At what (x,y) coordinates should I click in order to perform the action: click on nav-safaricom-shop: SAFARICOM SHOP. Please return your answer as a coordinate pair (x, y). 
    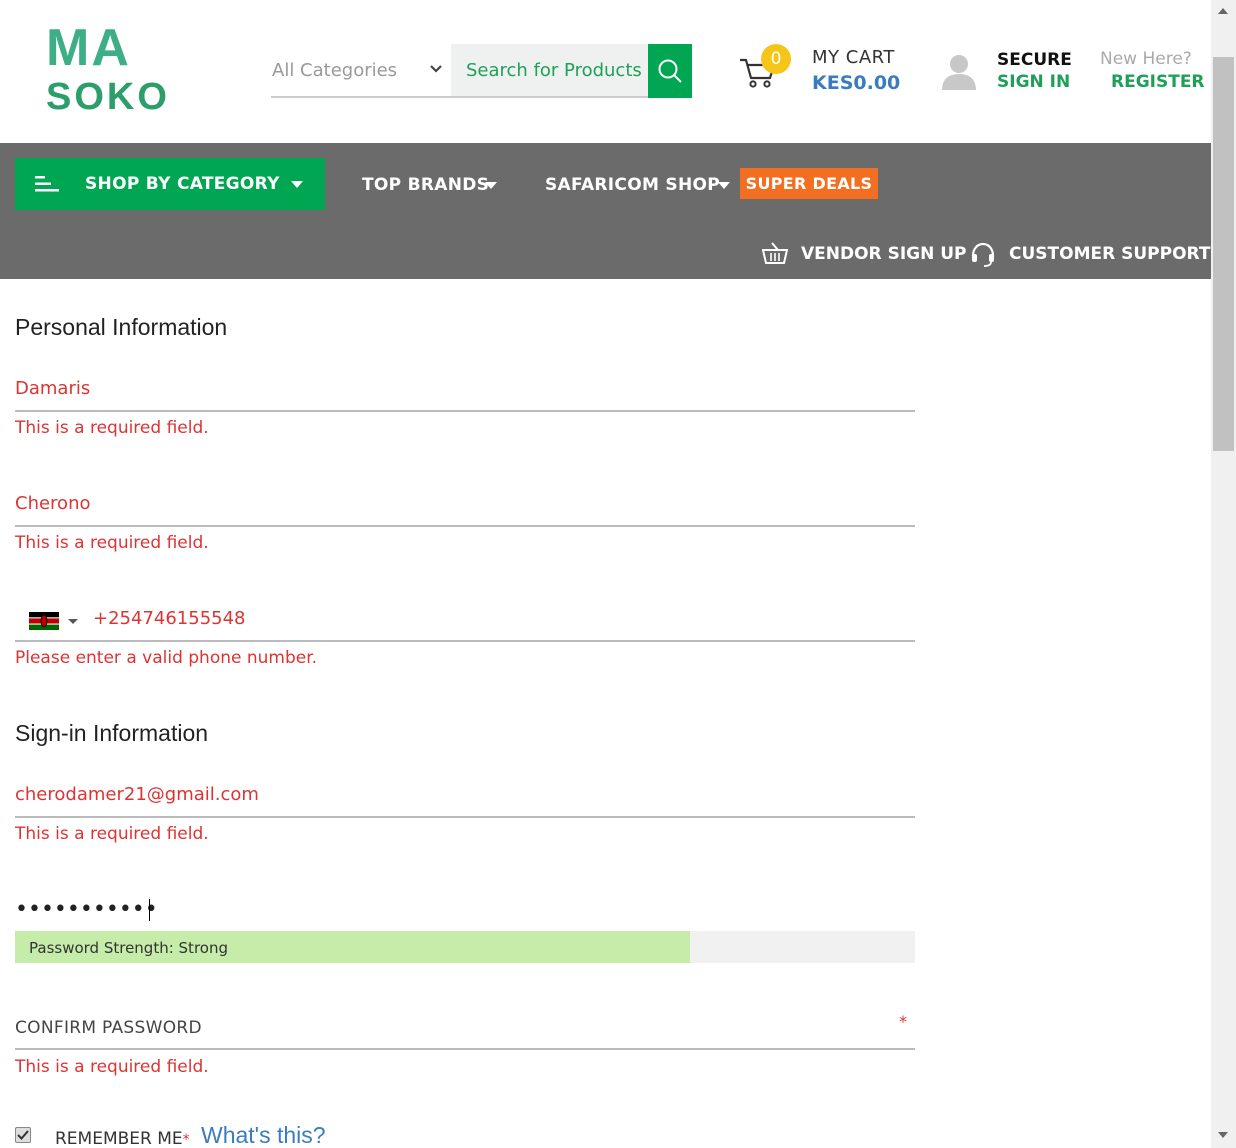
    Looking at the image, I should click on (632, 185).